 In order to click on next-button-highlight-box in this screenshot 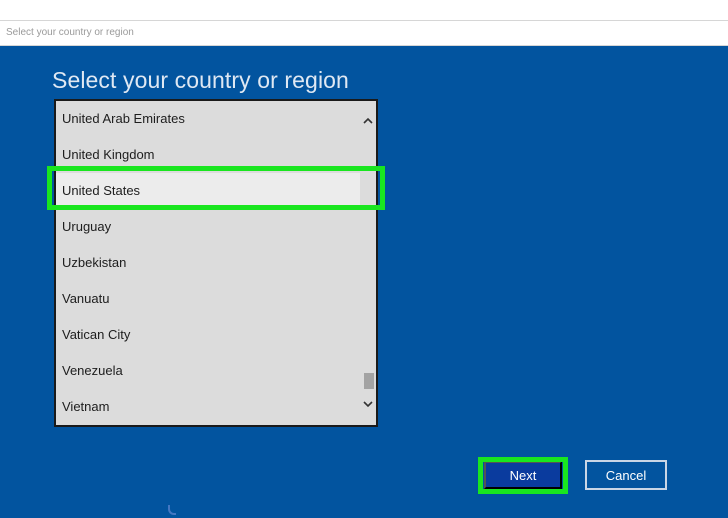, I will do `click(523, 475)`.